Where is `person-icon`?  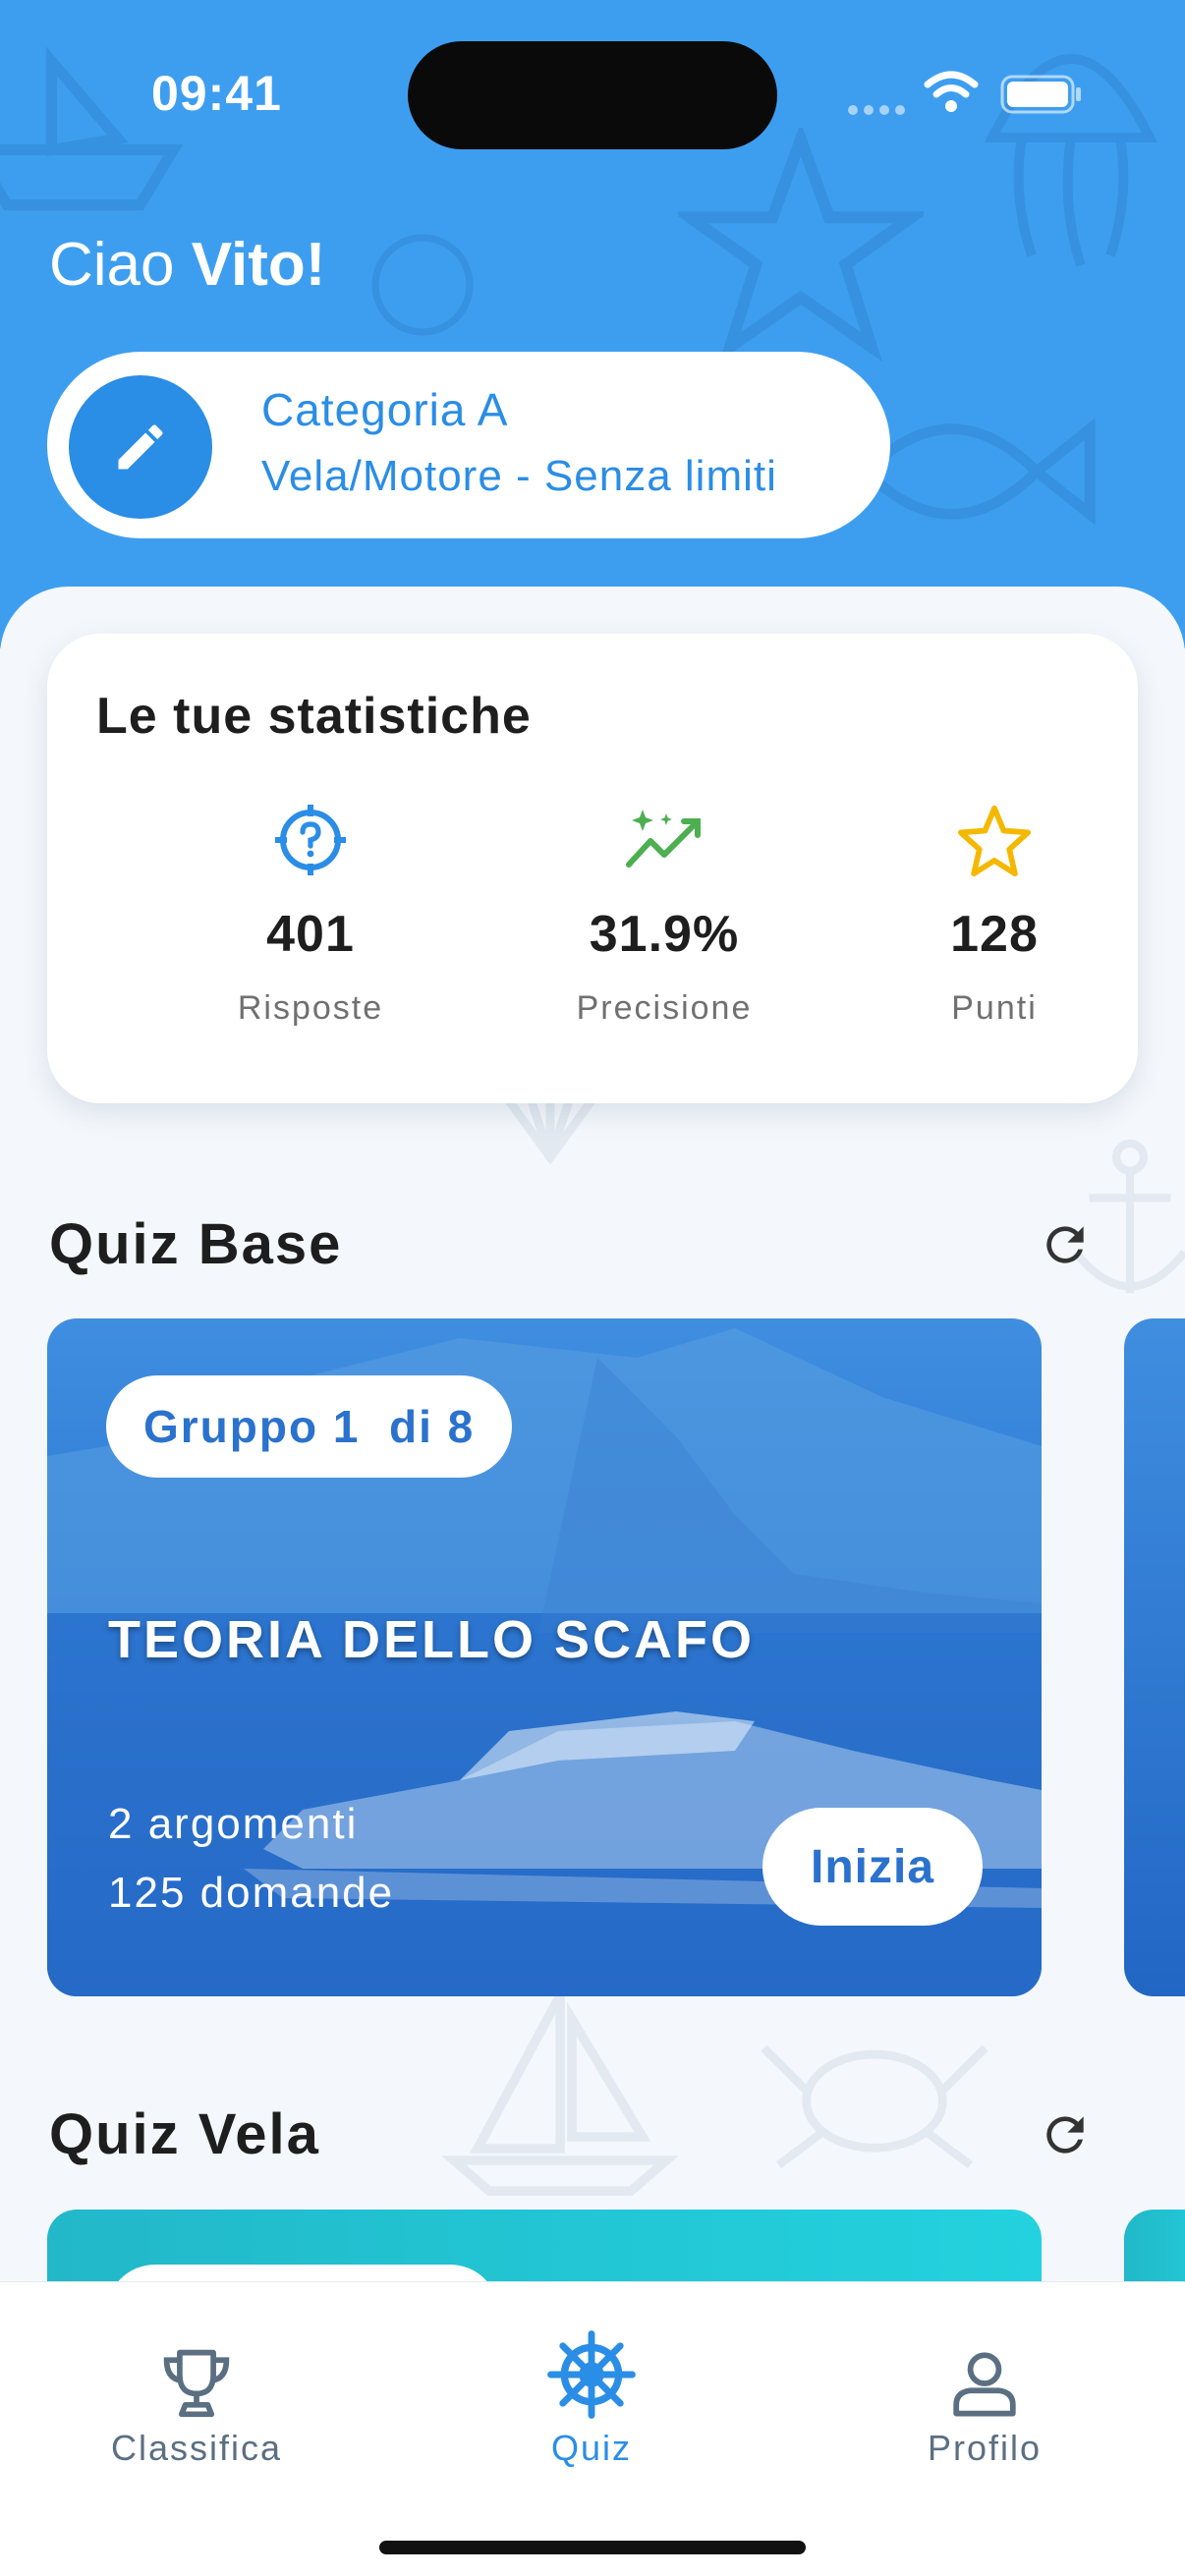
person-icon is located at coordinates (985, 2384).